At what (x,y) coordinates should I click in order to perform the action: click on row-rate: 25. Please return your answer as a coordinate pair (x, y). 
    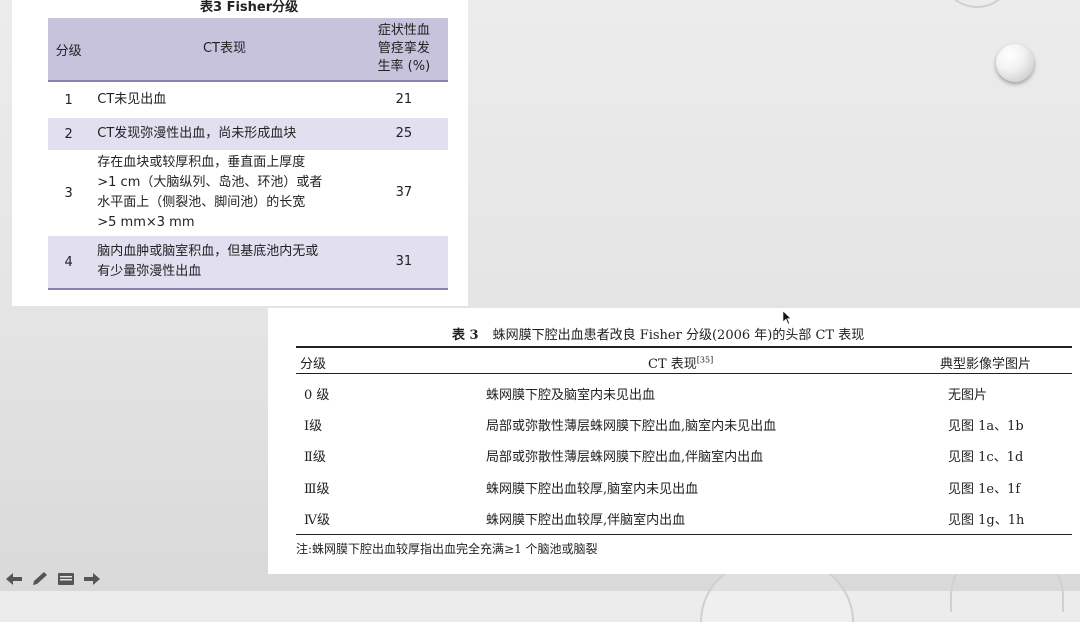
    Looking at the image, I should click on (403, 134).